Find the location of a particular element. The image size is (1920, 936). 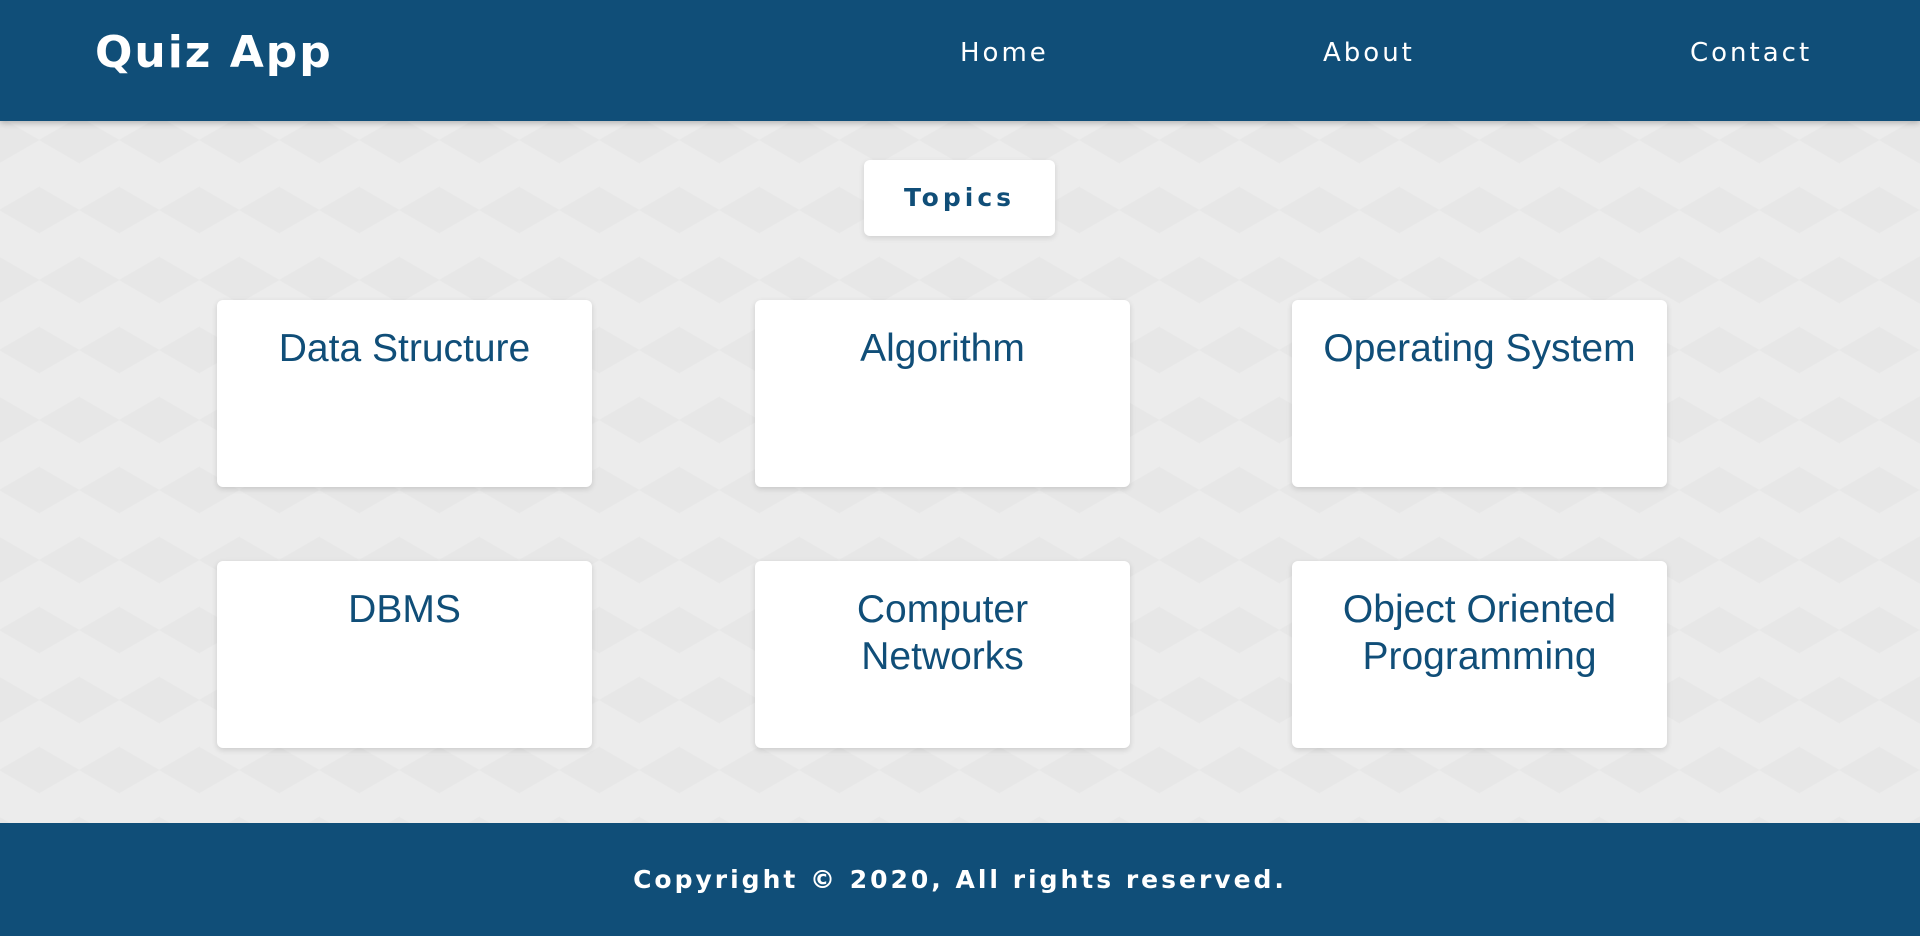

brand-logo: Quiz App is located at coordinates (214, 53).